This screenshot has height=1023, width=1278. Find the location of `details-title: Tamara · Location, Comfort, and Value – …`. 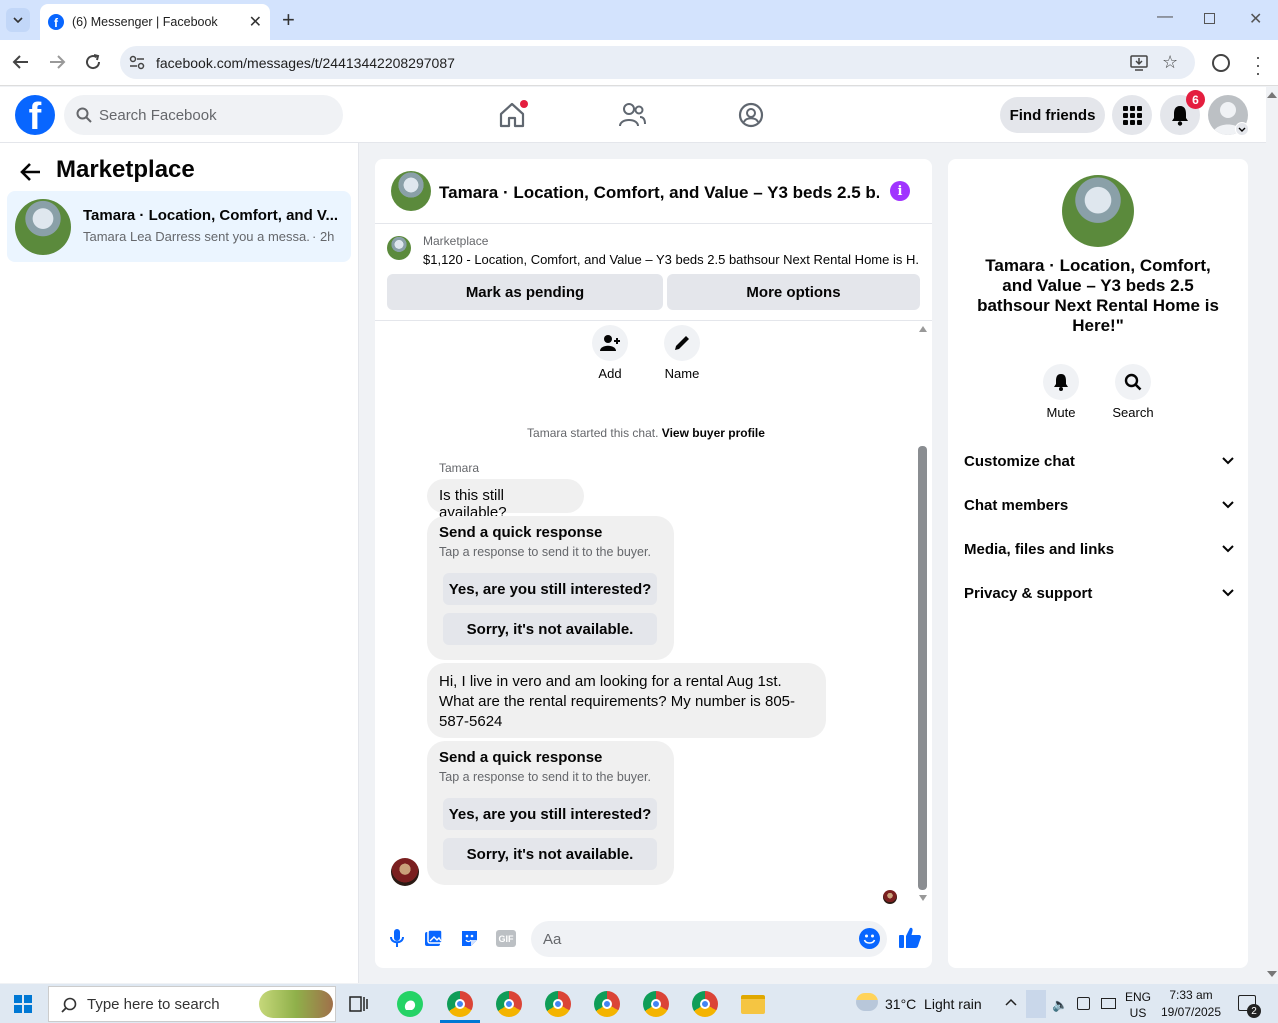

details-title: Tamara · Location, Comfort, and Value – … is located at coordinates (1098, 295).